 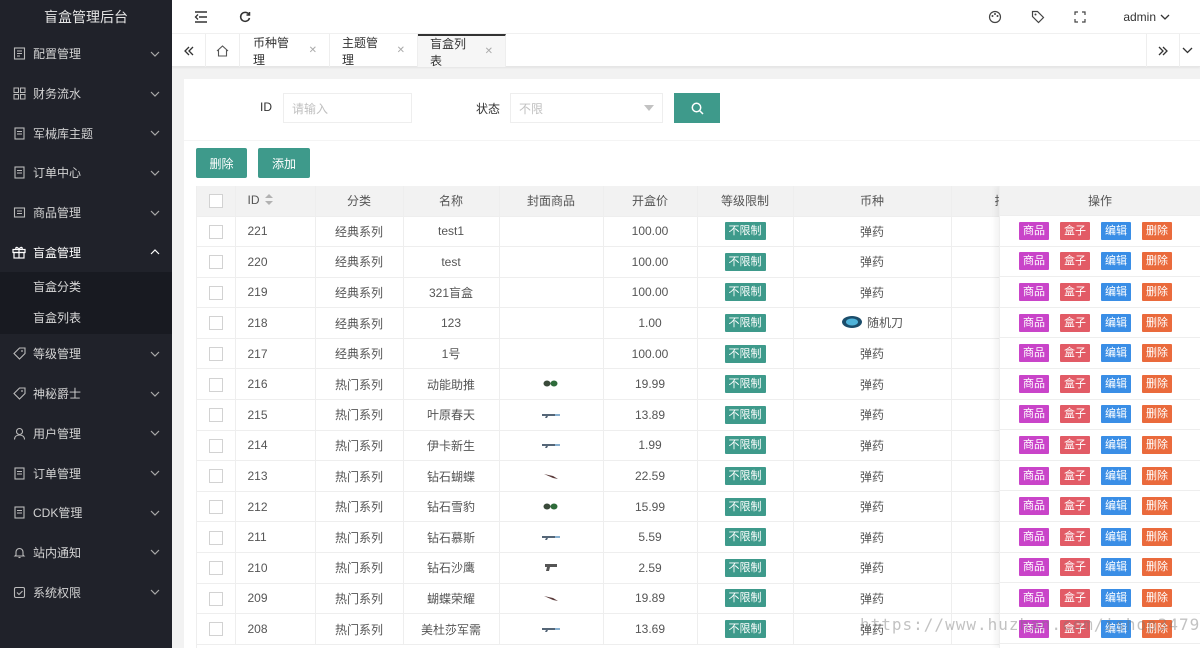 I want to click on sidebar-item-5: 盲盒管理, so click(x=86, y=252).